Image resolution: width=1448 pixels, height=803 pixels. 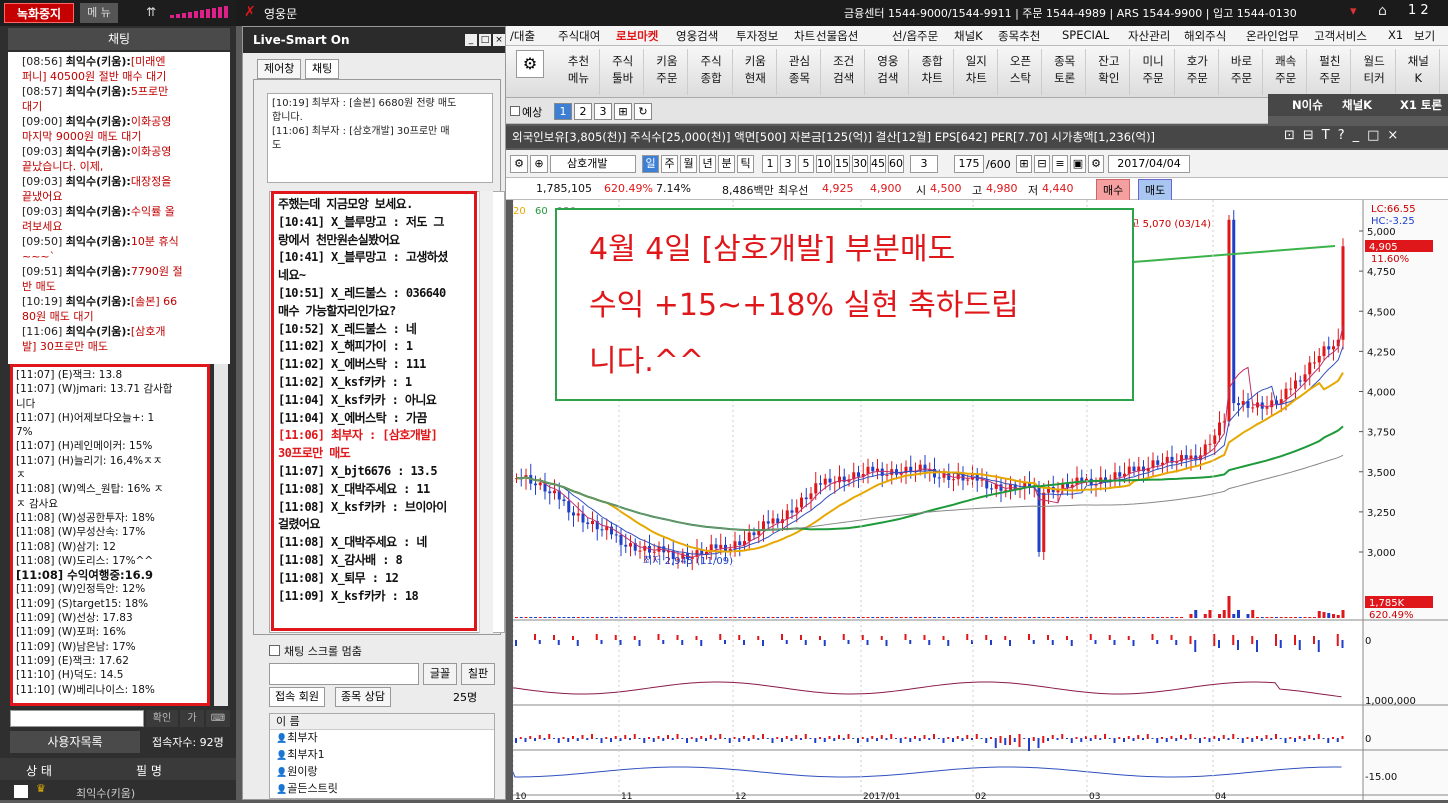 I want to click on menu-item: 로보마켓, so click(x=637, y=36).